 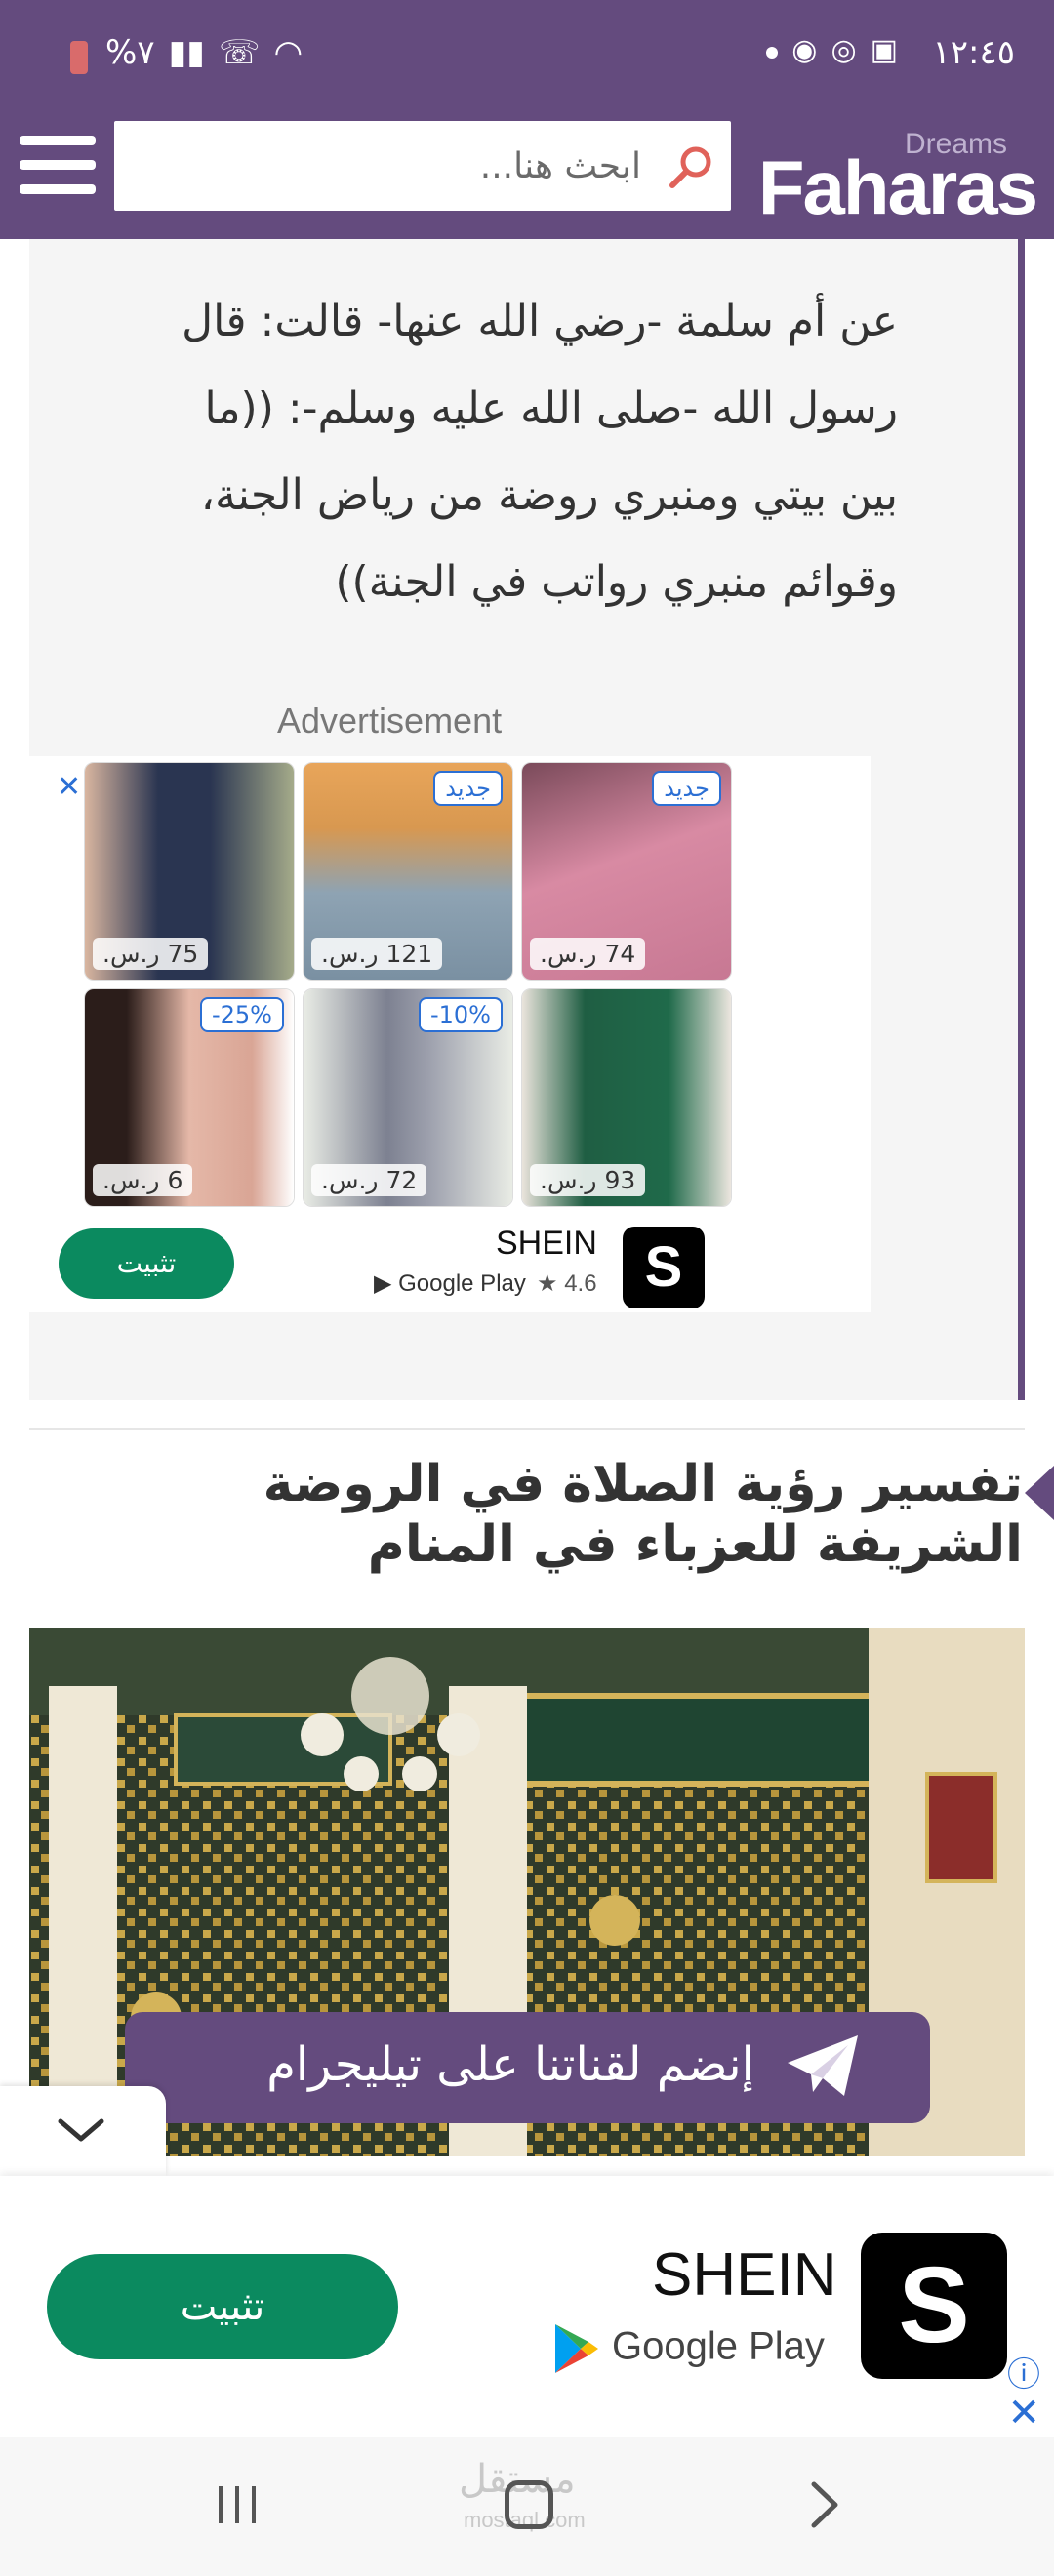 What do you see at coordinates (450, 1283) in the screenshot?
I see `google-play-label: ▶ Google Play` at bounding box center [450, 1283].